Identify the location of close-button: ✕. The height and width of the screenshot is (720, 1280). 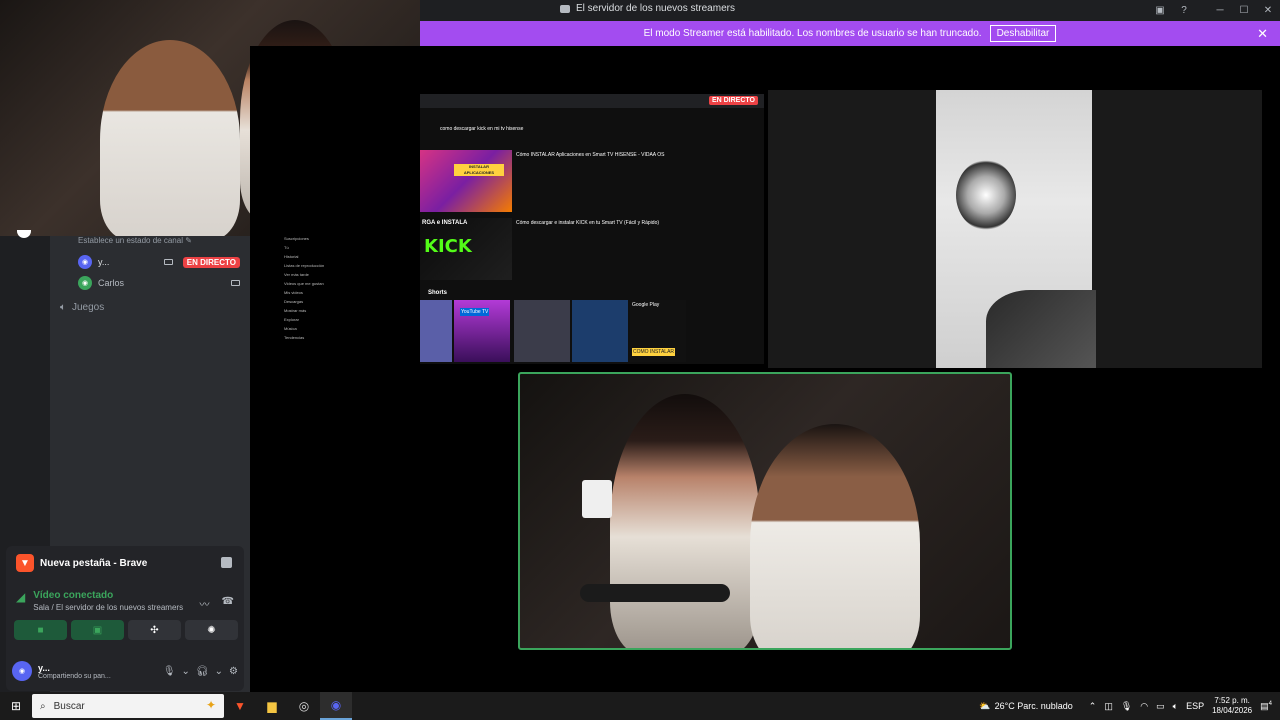
(1268, 10).